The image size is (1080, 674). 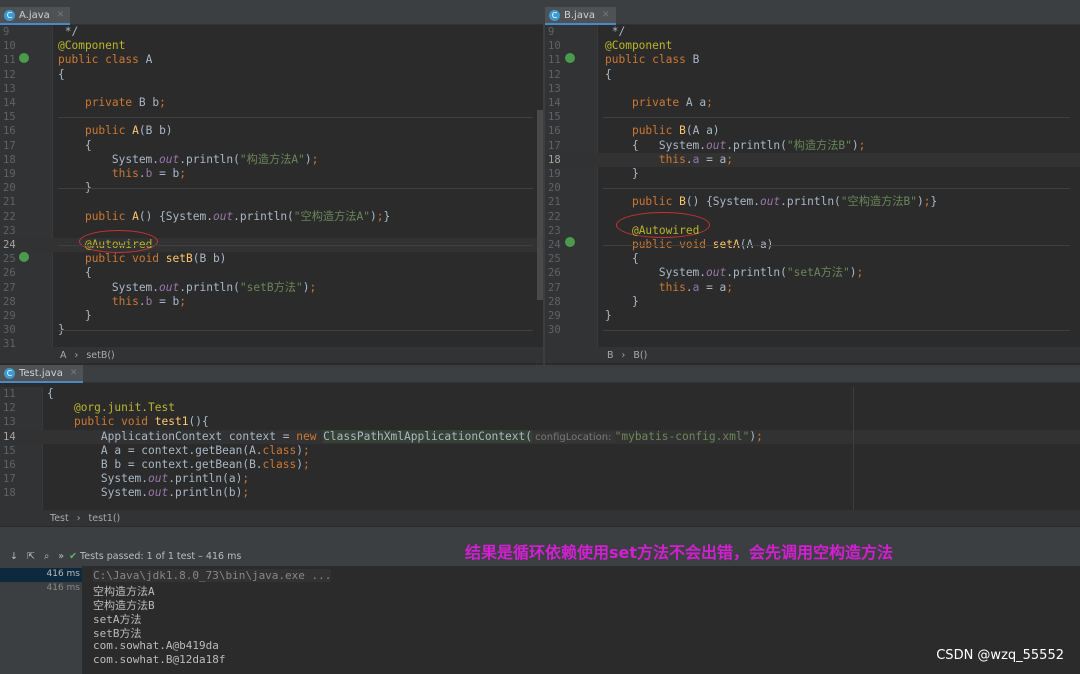 I want to click on line-number: 19, so click(x=9, y=174).